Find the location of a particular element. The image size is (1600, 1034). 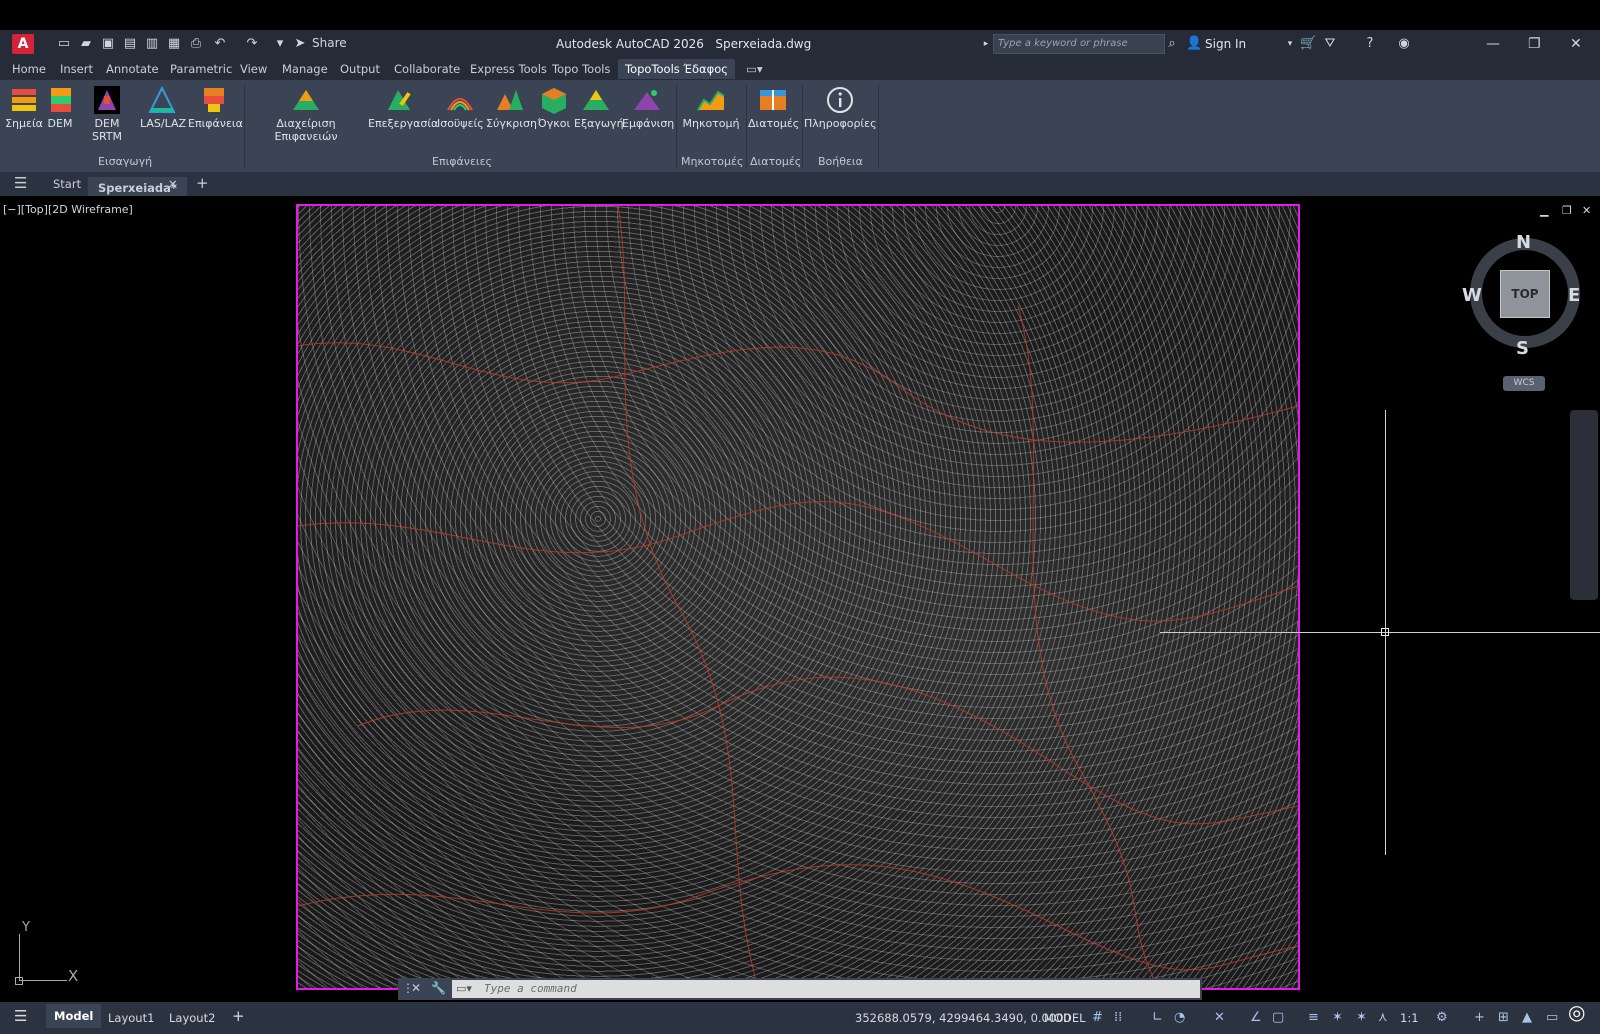

open-from-web-icon: ▥ is located at coordinates (152, 44).